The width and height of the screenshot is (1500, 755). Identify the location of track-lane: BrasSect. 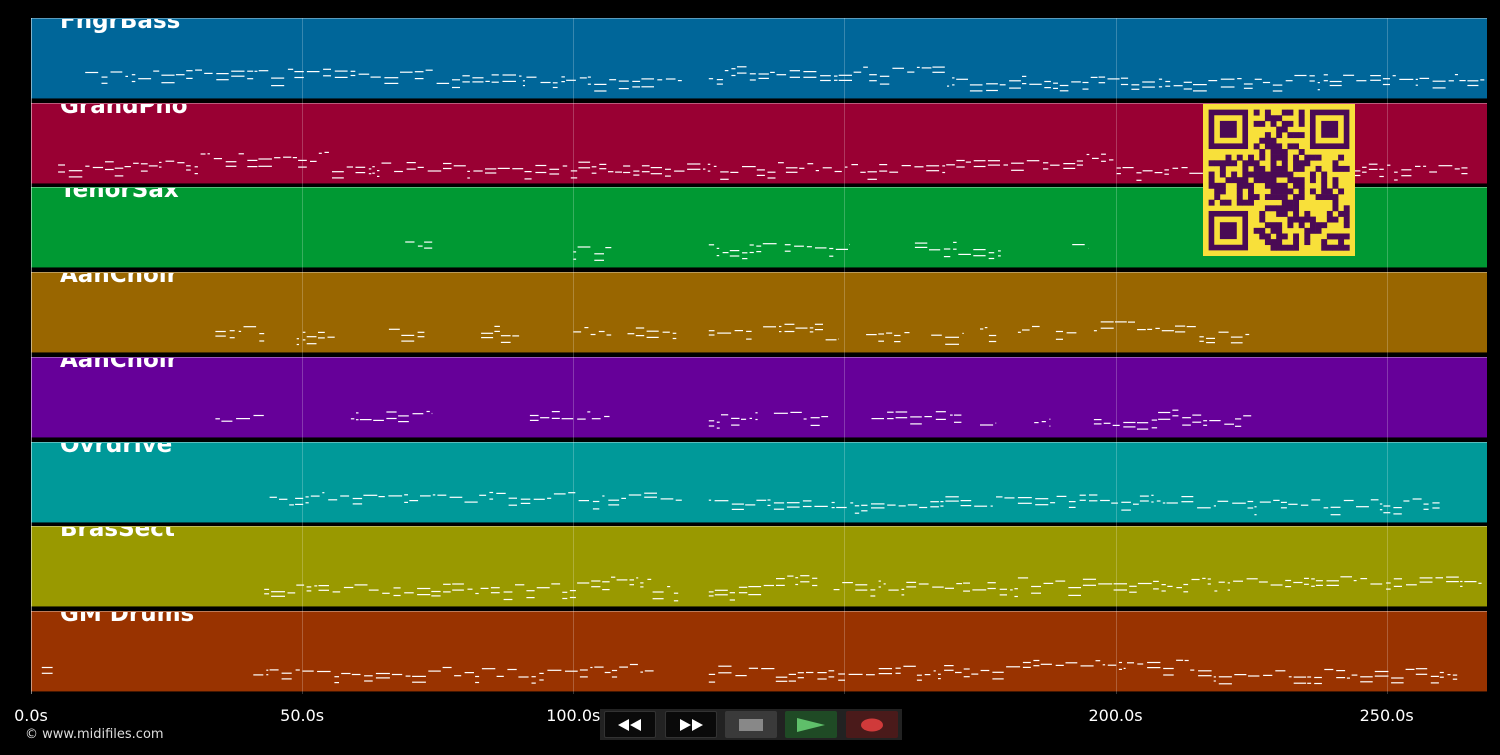
(759, 567).